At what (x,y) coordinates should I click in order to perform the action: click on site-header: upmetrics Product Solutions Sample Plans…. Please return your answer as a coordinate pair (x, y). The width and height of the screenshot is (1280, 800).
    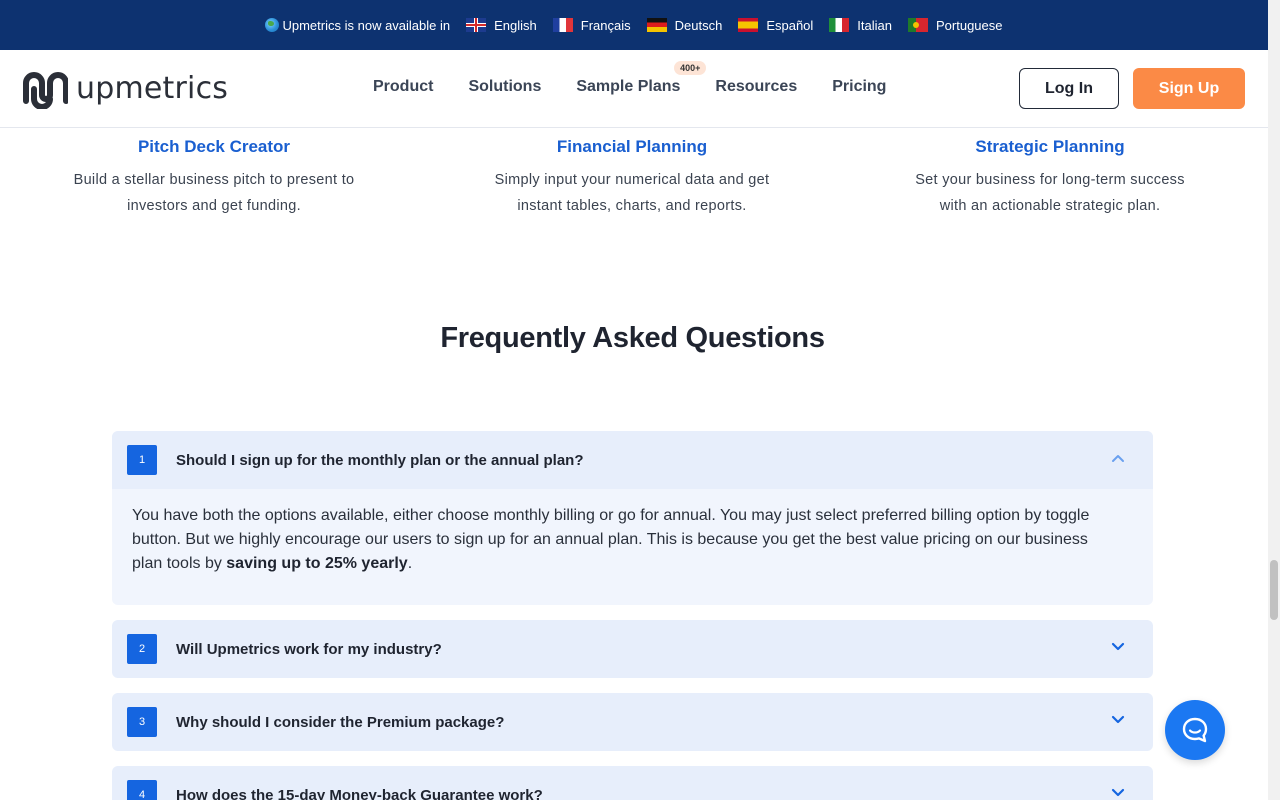
    Looking at the image, I should click on (634, 89).